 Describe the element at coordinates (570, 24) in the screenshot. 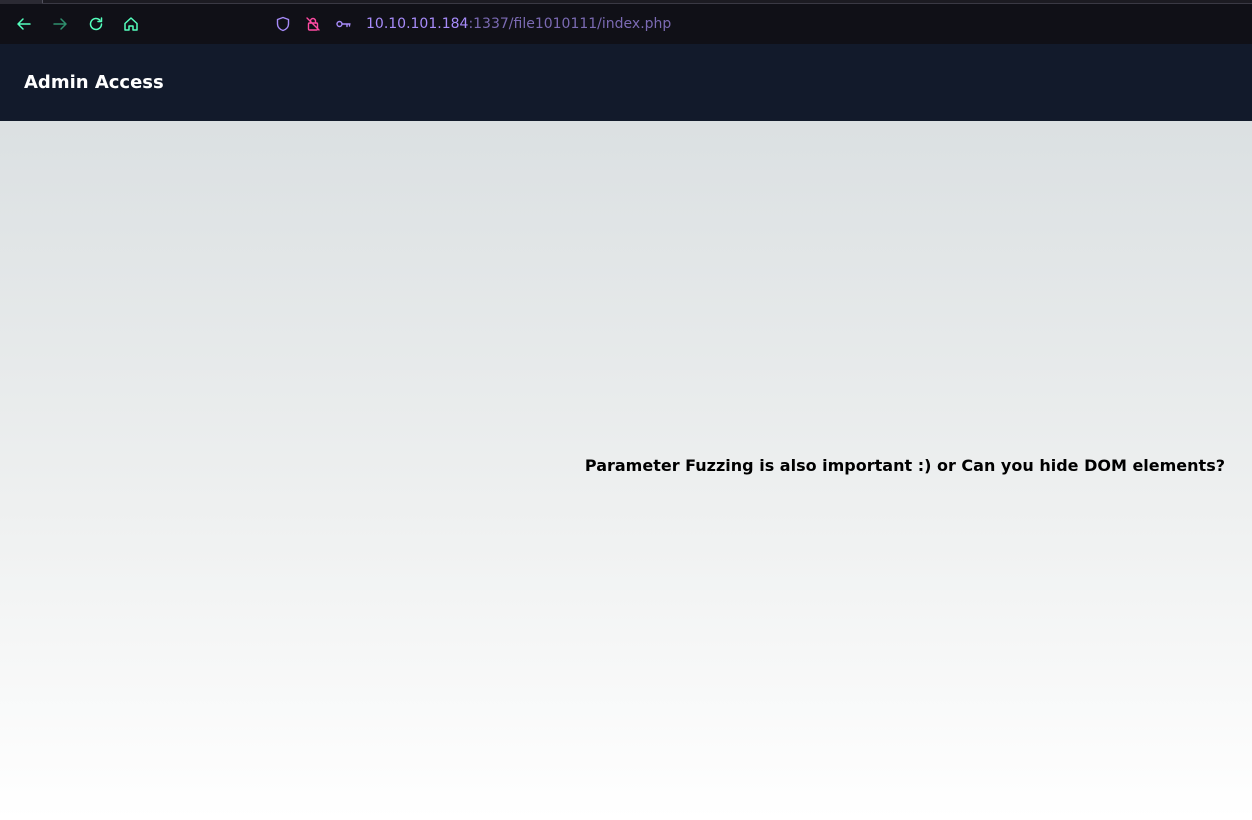

I see `url-path: :1337/file1010111/index.php` at that location.